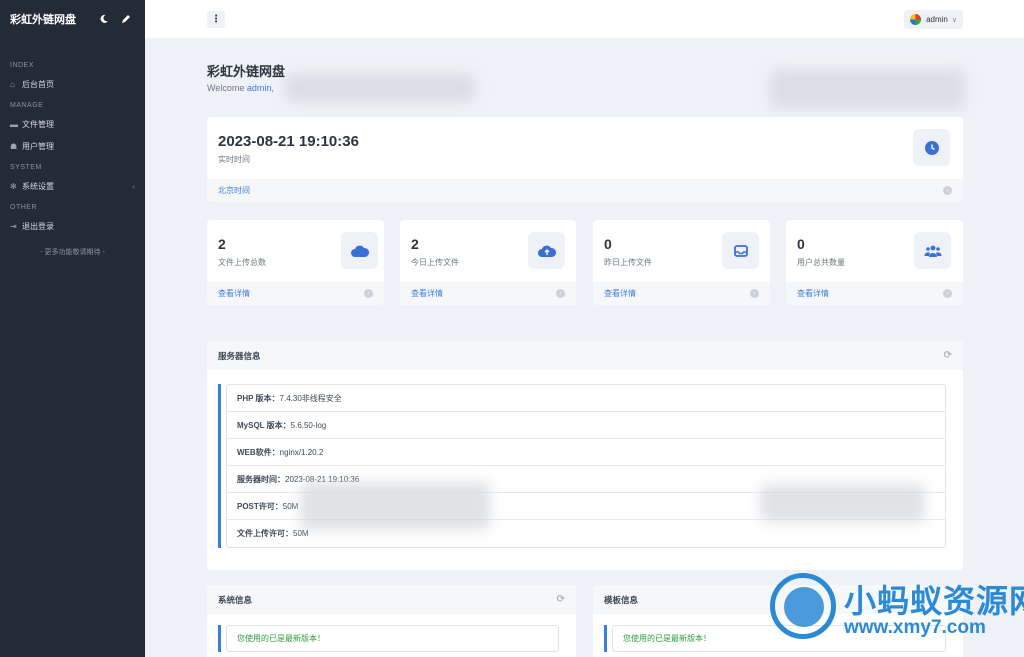 The height and width of the screenshot is (657, 1024). I want to click on user-name: admin, so click(937, 19).